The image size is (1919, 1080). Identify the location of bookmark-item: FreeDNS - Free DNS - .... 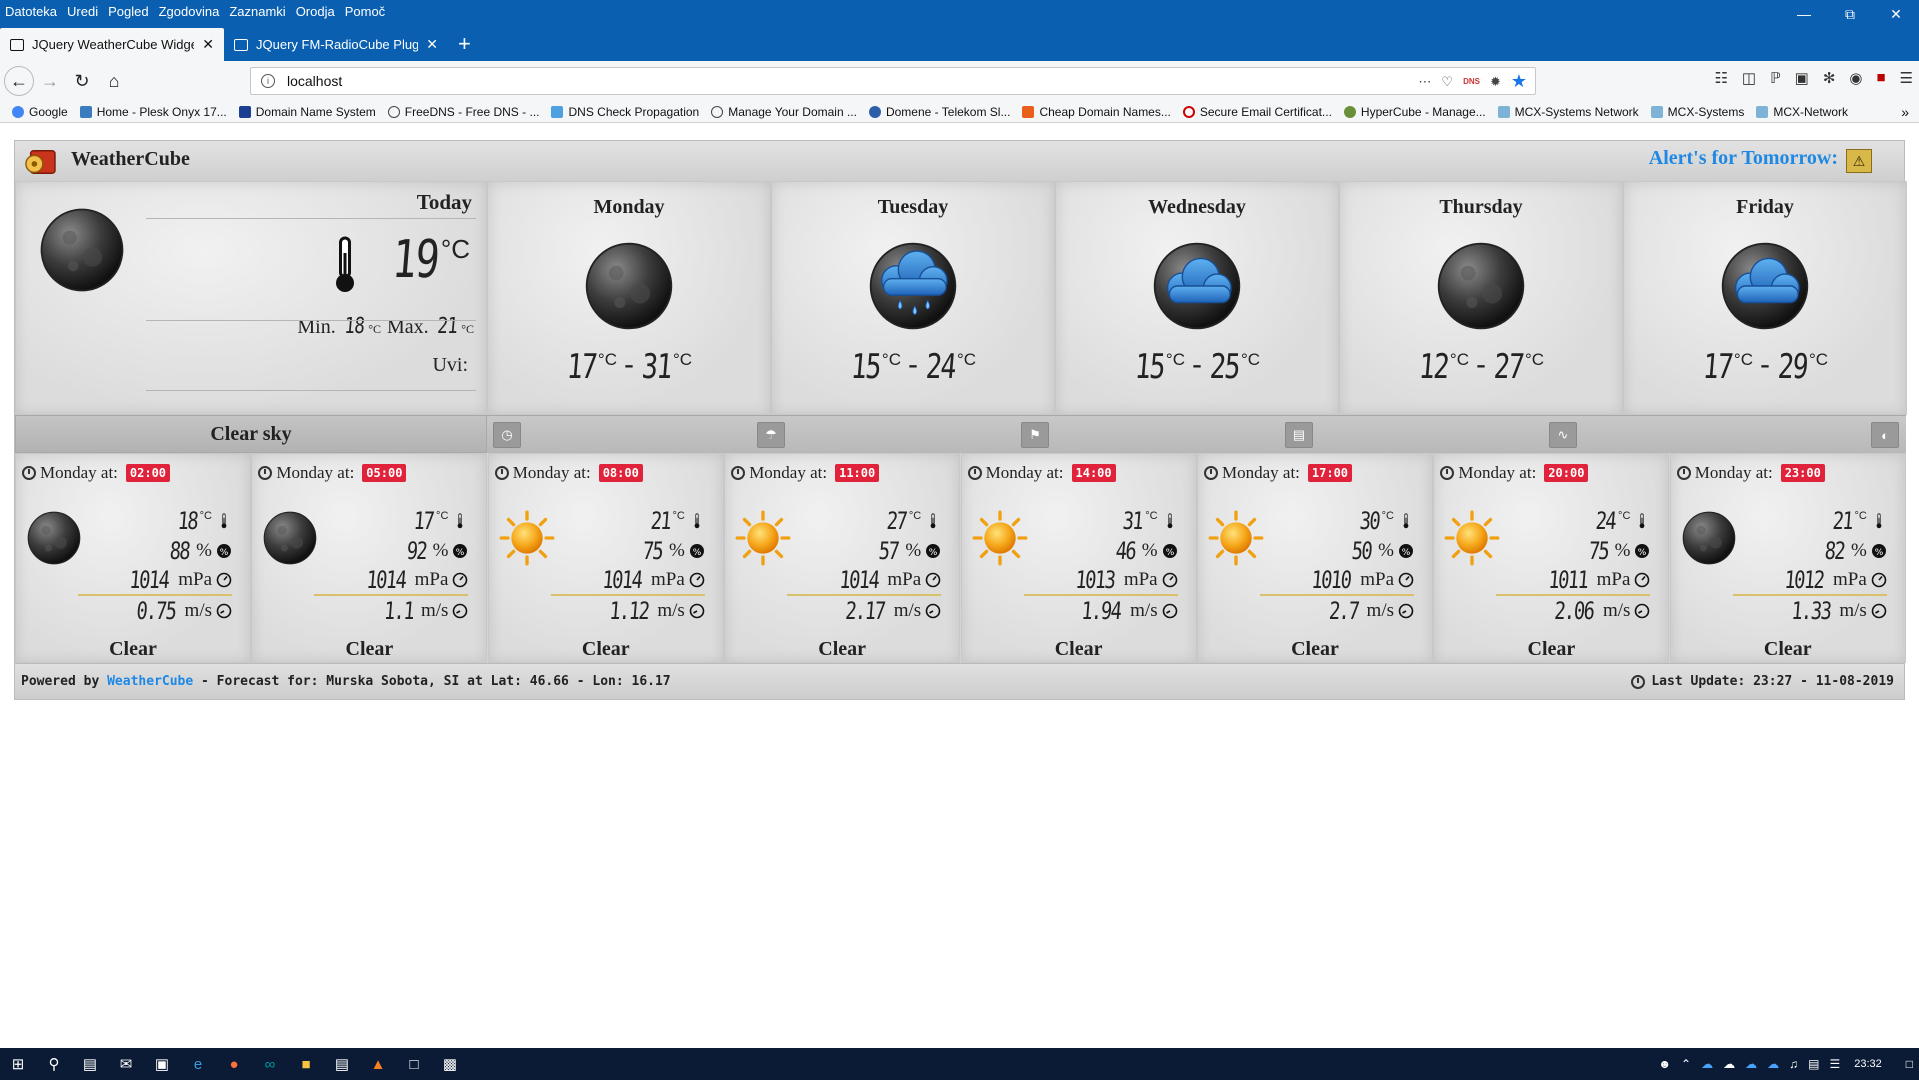
(463, 112).